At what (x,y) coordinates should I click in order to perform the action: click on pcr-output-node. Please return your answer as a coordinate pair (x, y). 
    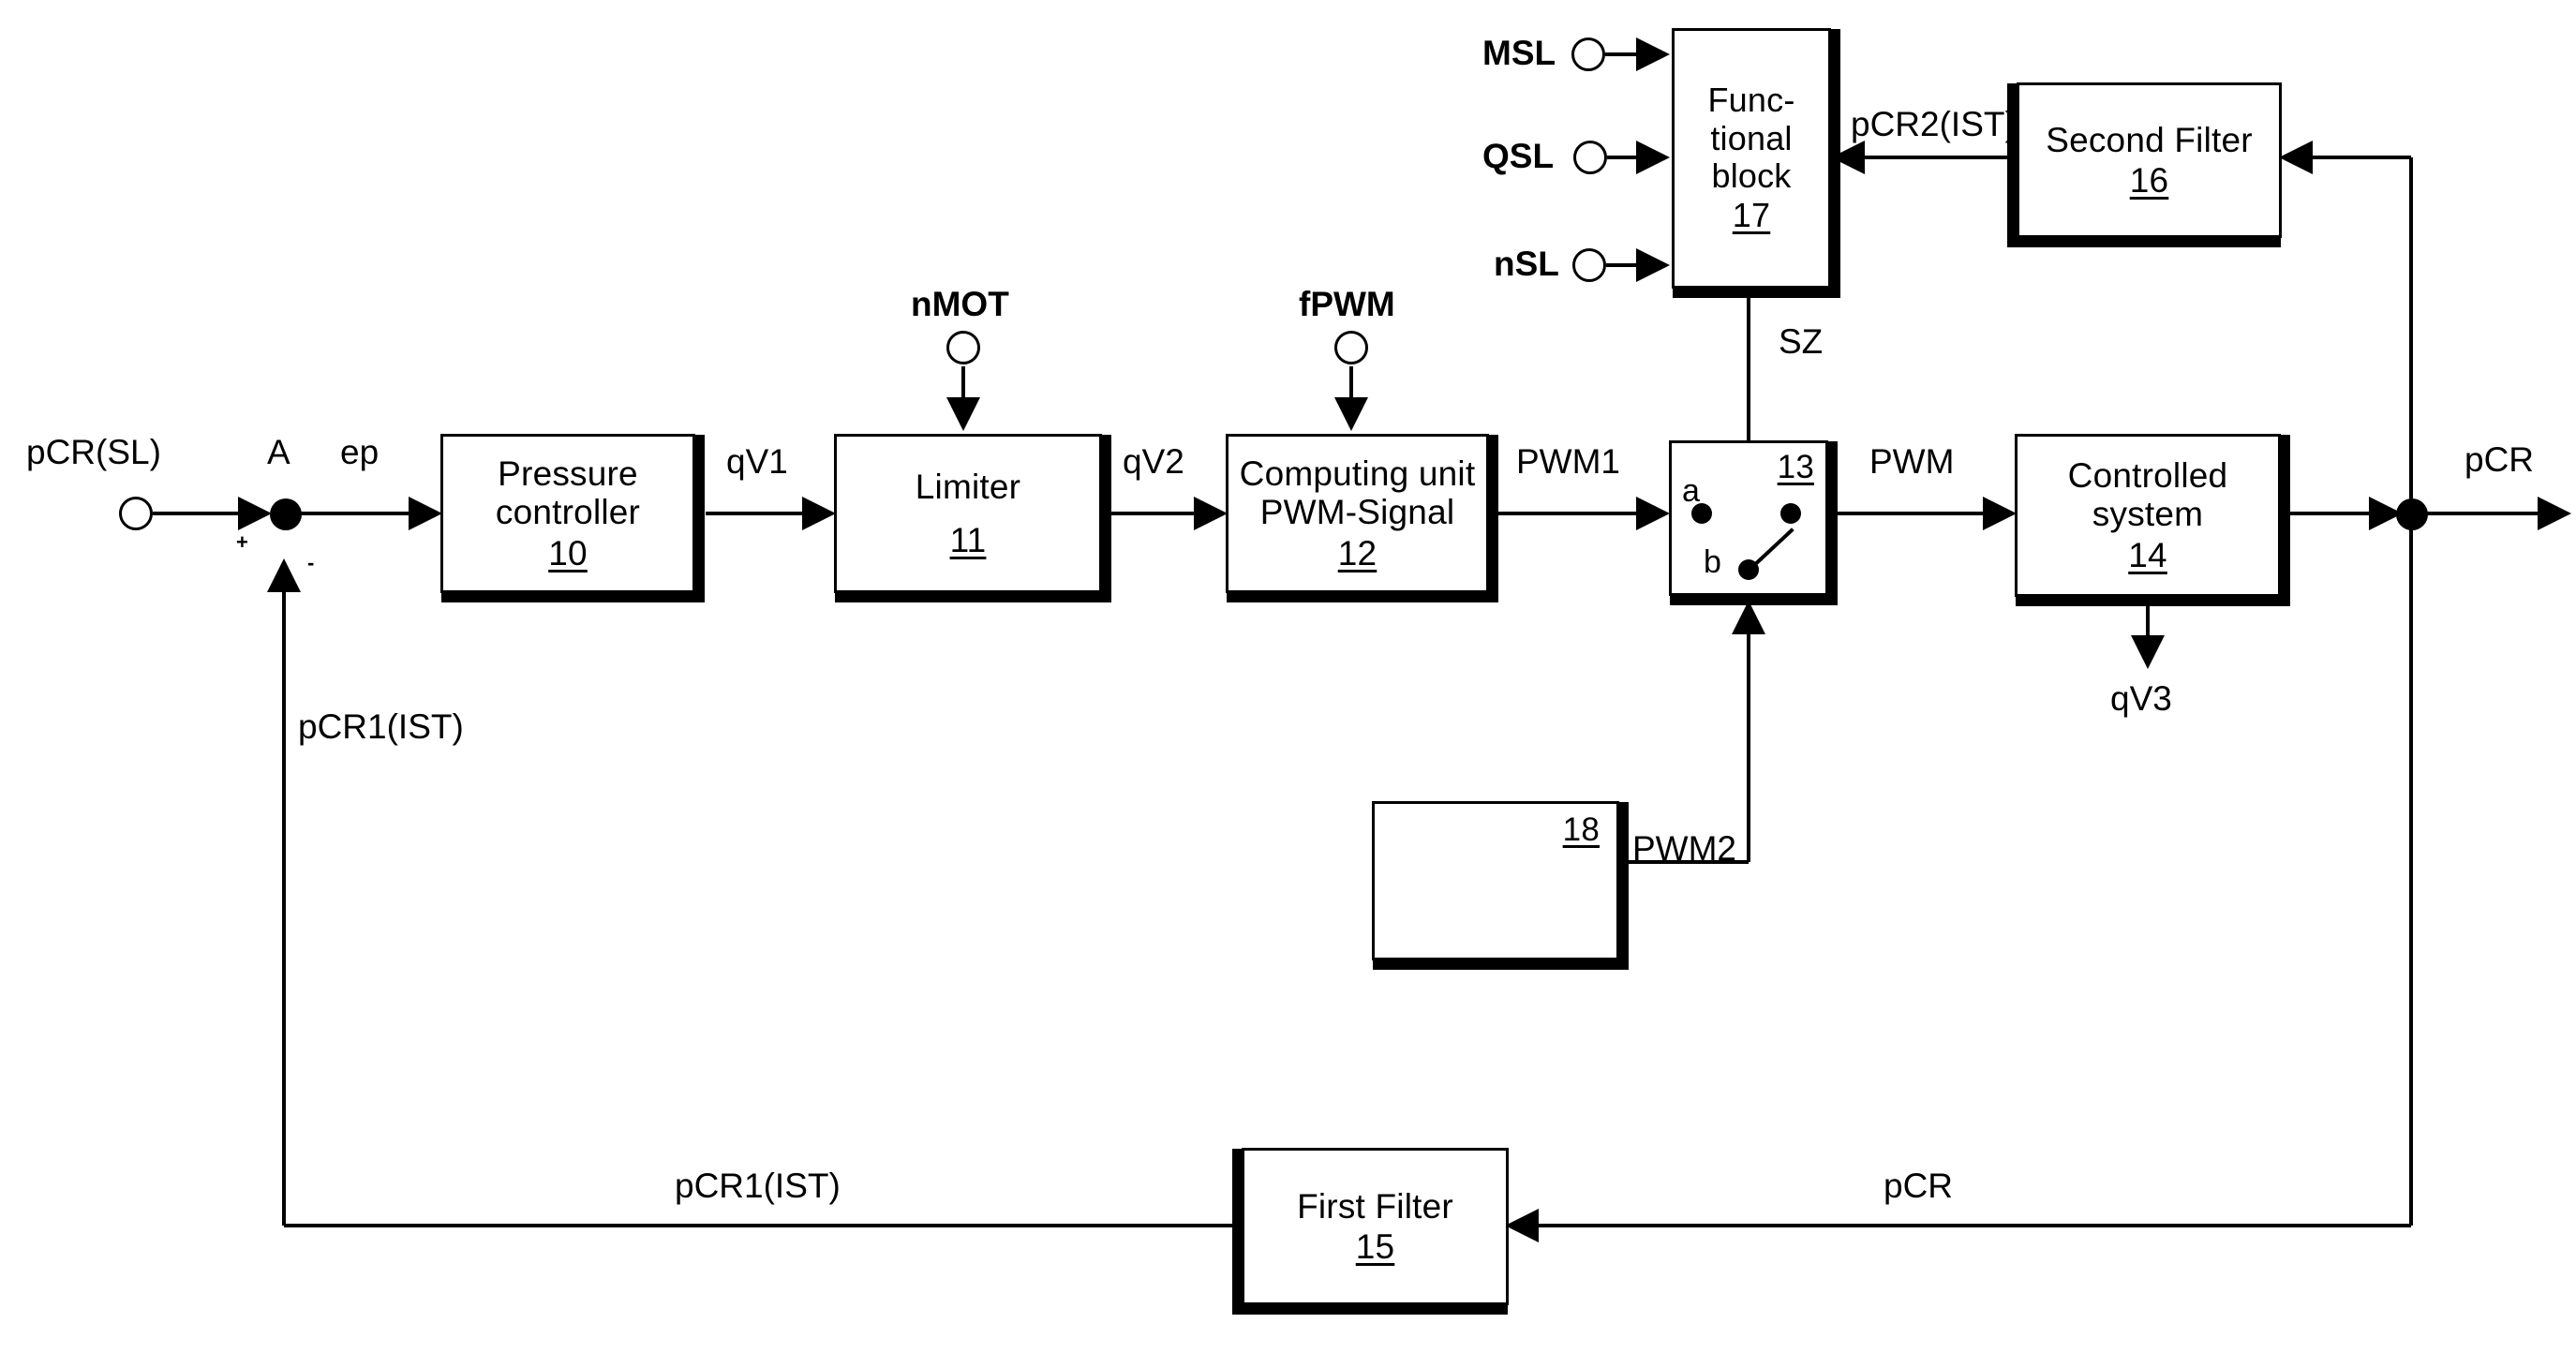
    Looking at the image, I should click on (2412, 514).